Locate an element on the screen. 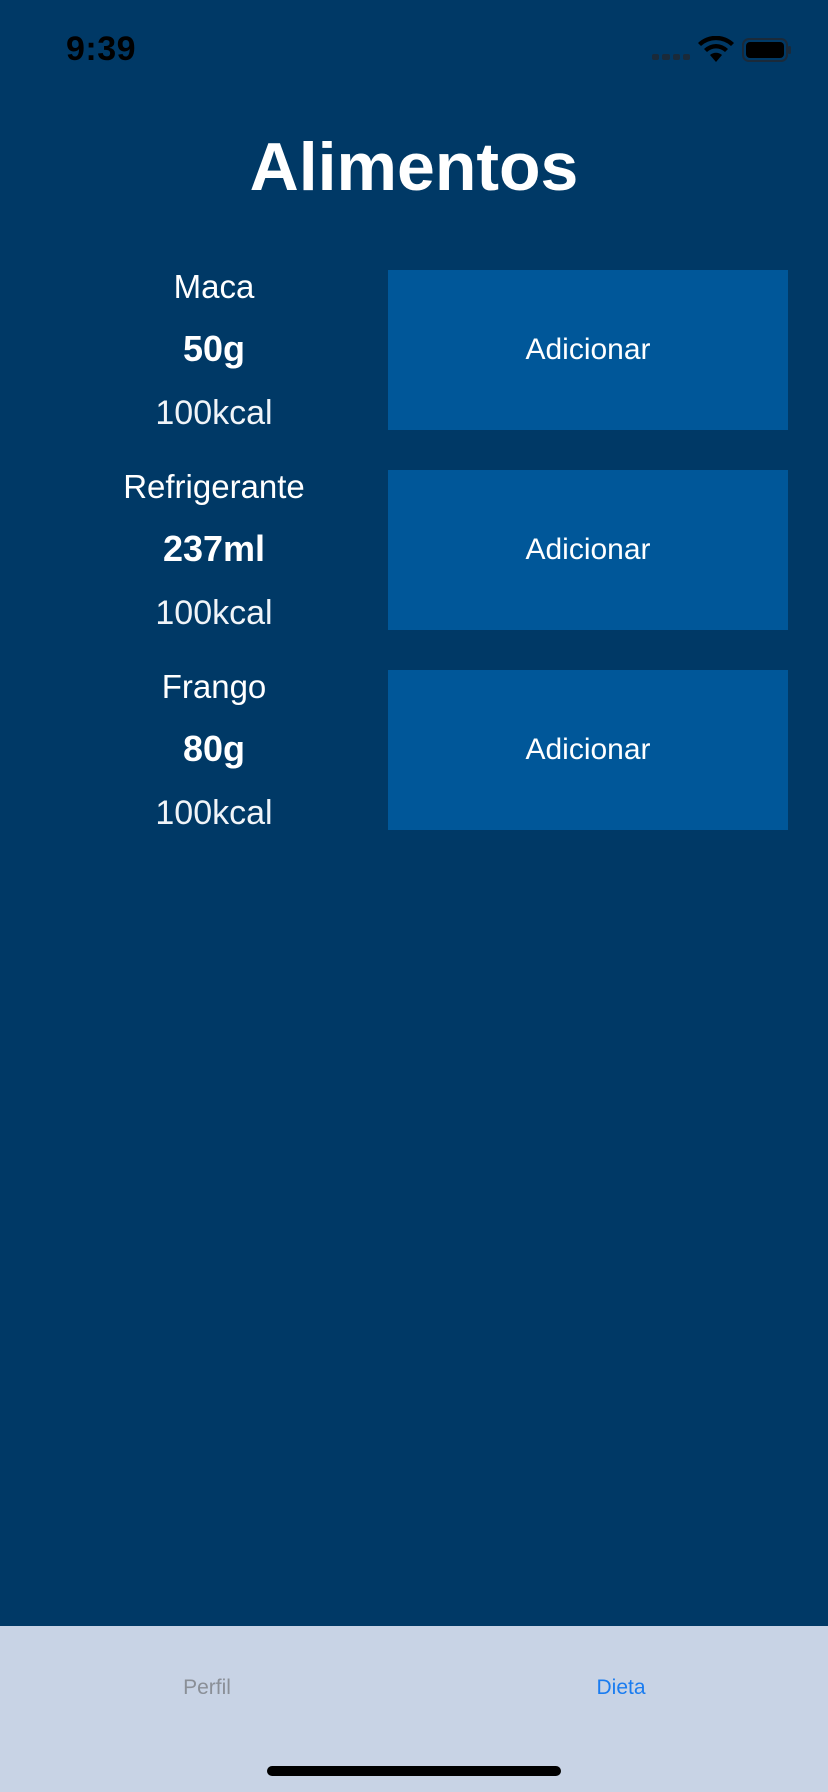  wifi-icon is located at coordinates (716, 49).